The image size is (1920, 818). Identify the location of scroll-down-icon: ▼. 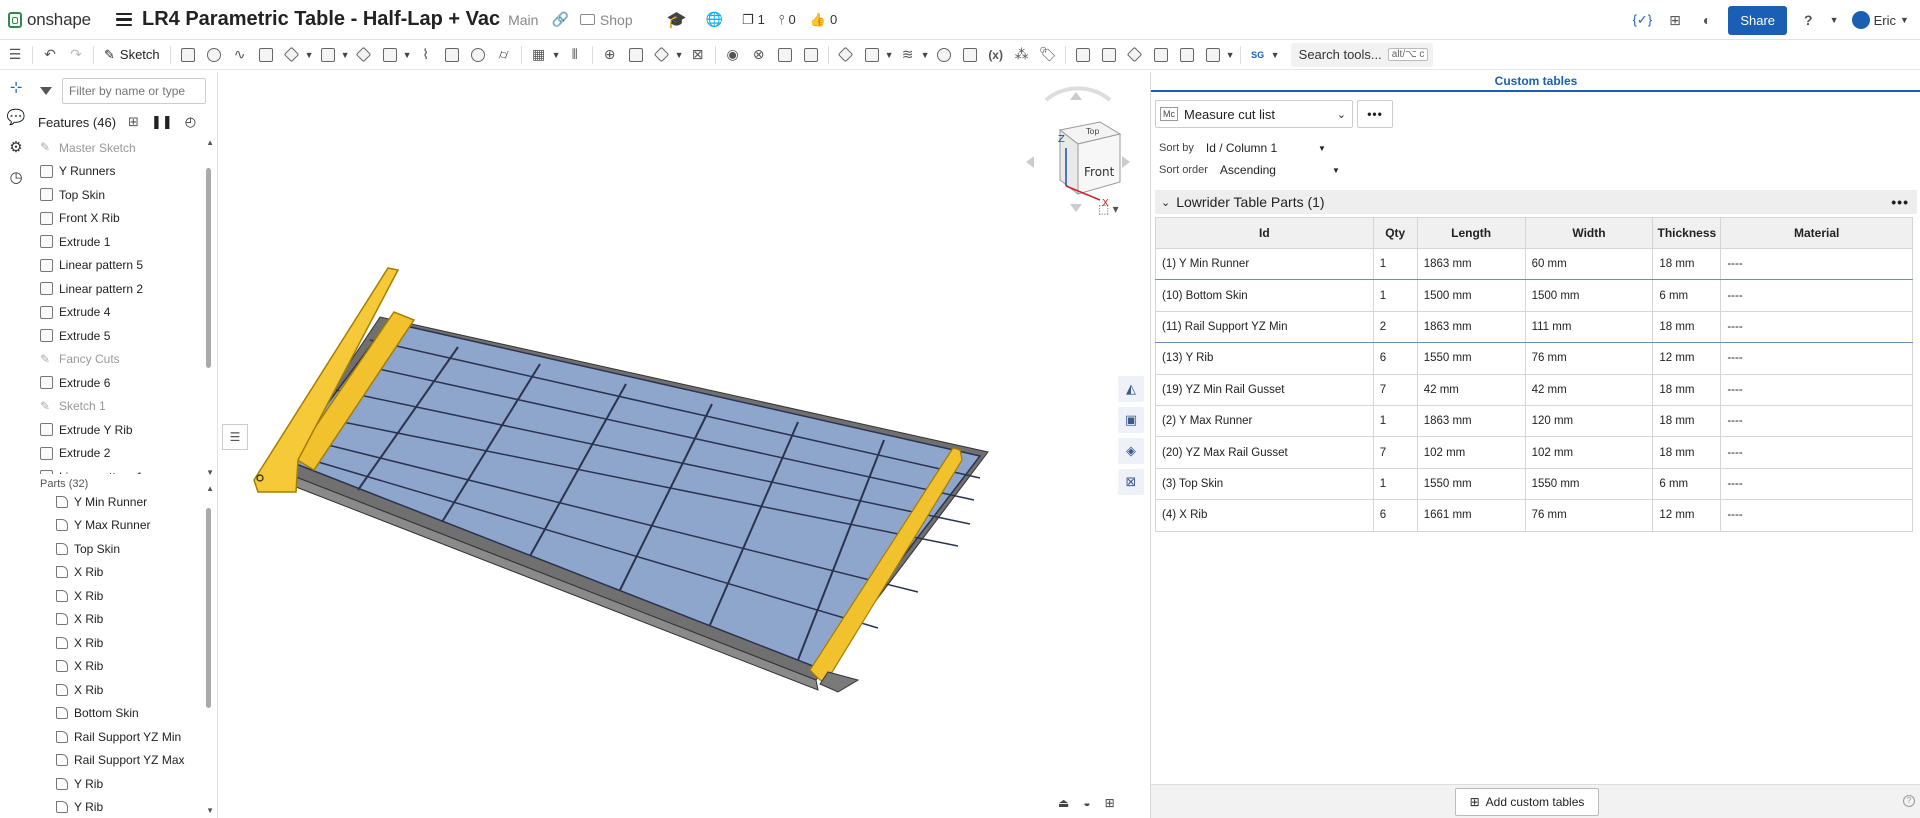
(210, 472).